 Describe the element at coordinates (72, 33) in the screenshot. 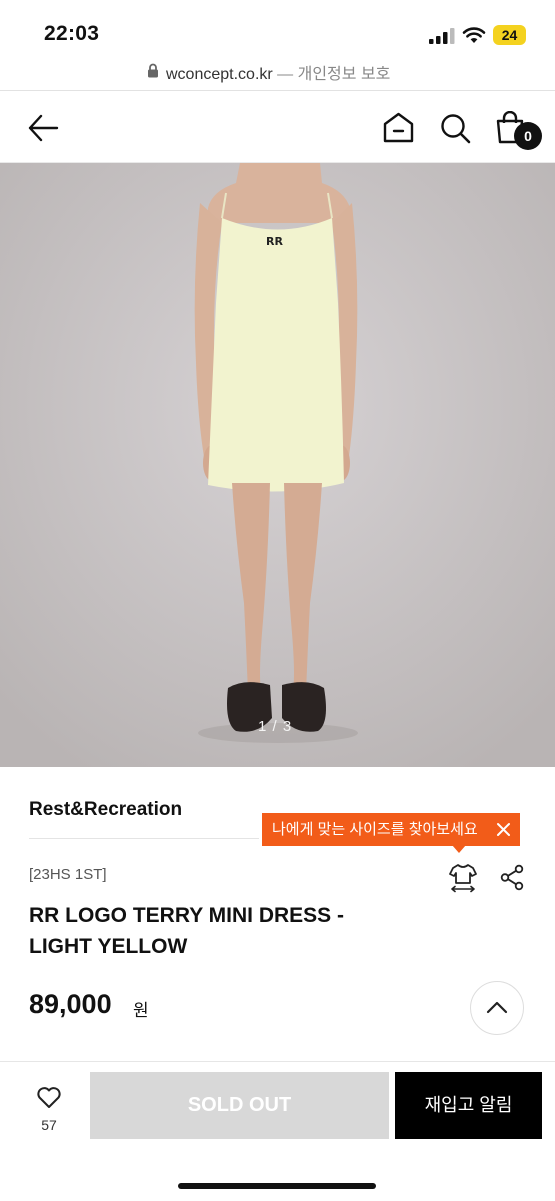

I see `status-time: 22:03` at that location.